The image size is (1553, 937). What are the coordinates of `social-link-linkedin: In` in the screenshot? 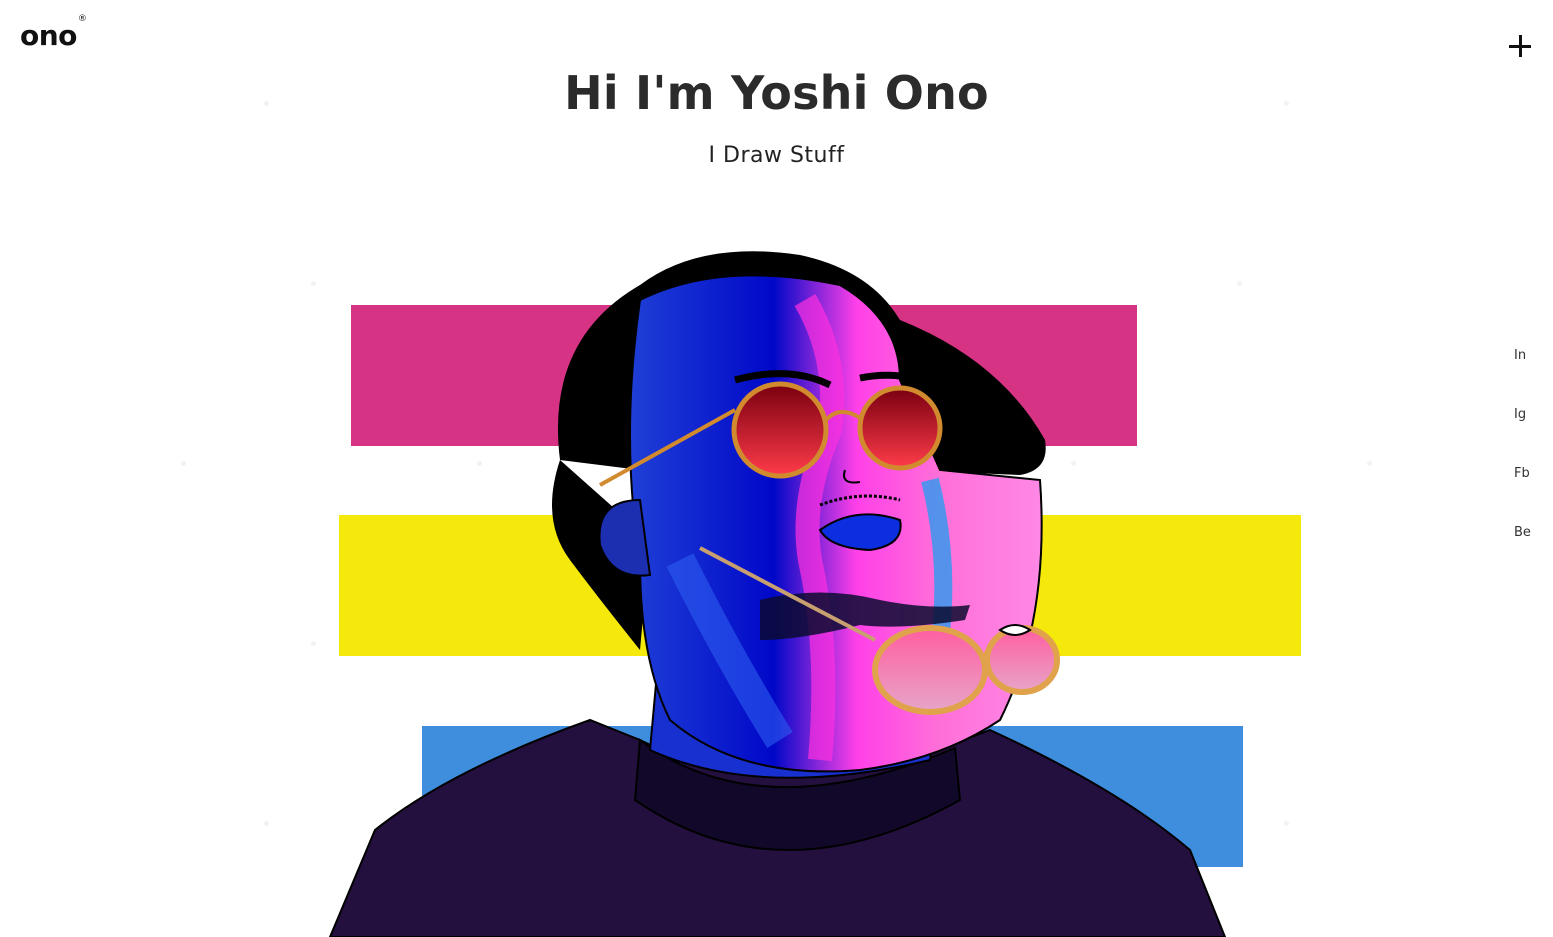 It's located at (1529, 358).